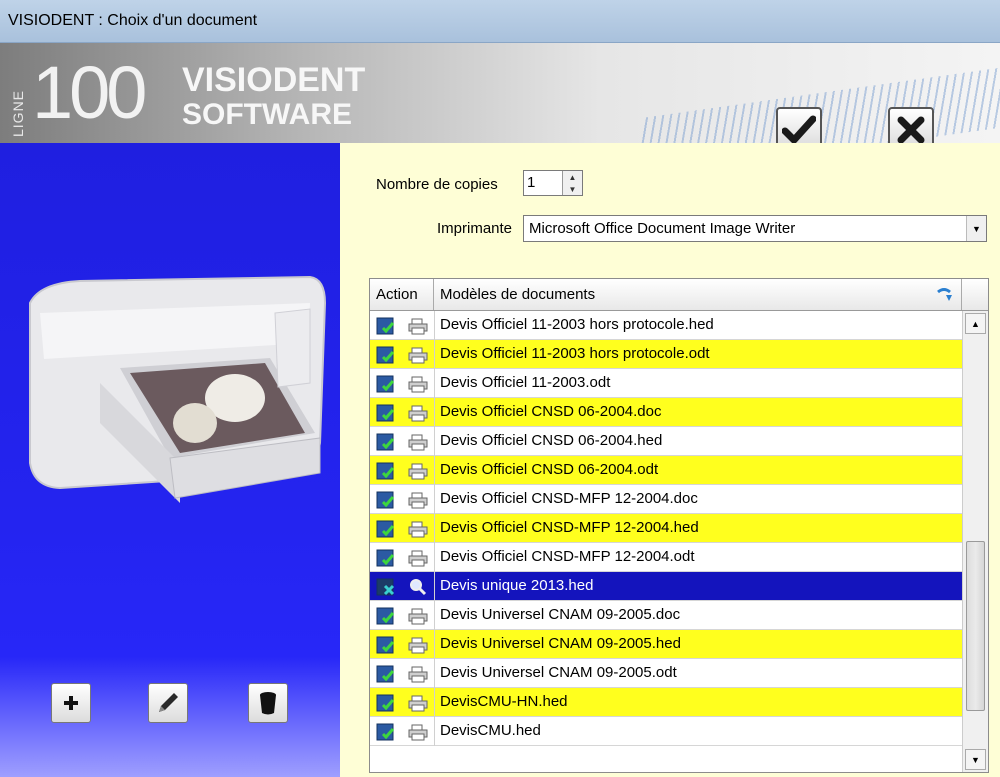  What do you see at coordinates (525, 382) in the screenshot?
I see `row-label: Devis Officiel 11-2003.odt` at bounding box center [525, 382].